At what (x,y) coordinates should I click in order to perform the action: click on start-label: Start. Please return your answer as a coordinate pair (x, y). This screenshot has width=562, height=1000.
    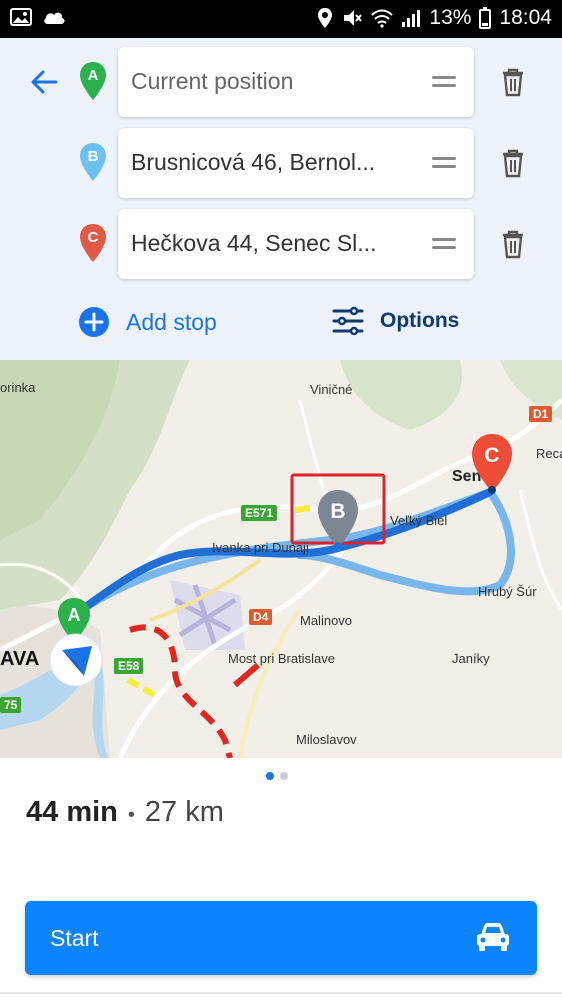
    Looking at the image, I should click on (74, 938).